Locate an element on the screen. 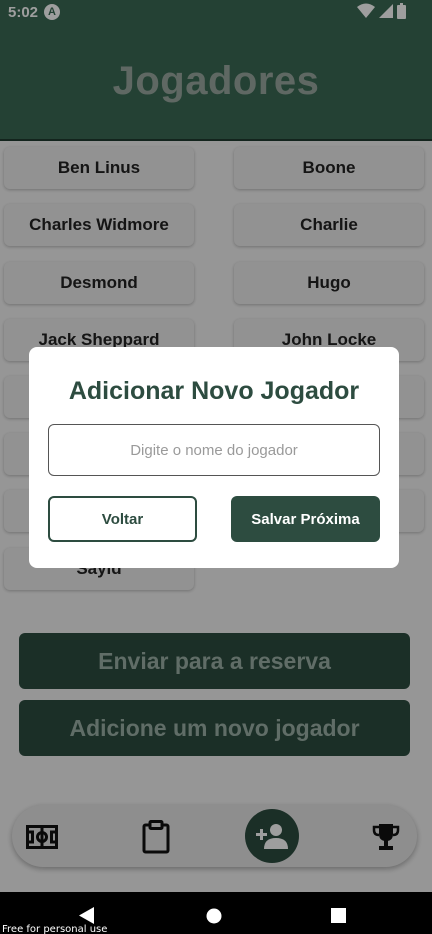 The image size is (432, 934). save-next-button: Salvar Próxima is located at coordinates (305, 519).